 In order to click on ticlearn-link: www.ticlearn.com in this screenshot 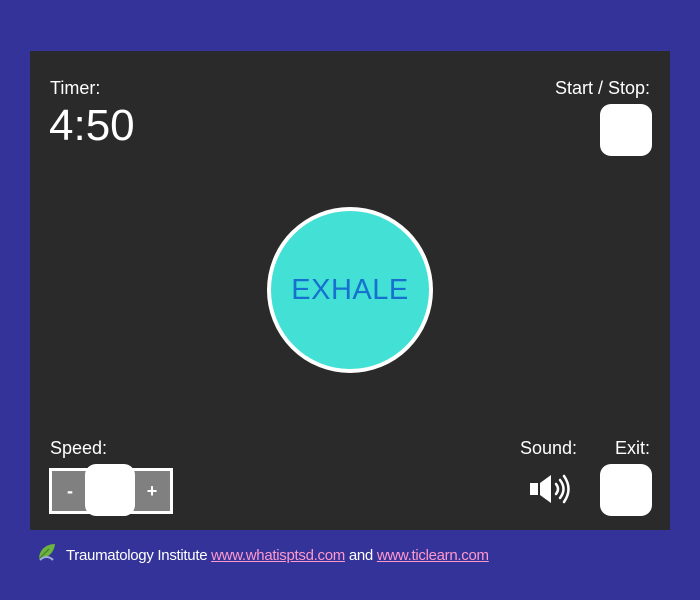, I will do `click(433, 555)`.